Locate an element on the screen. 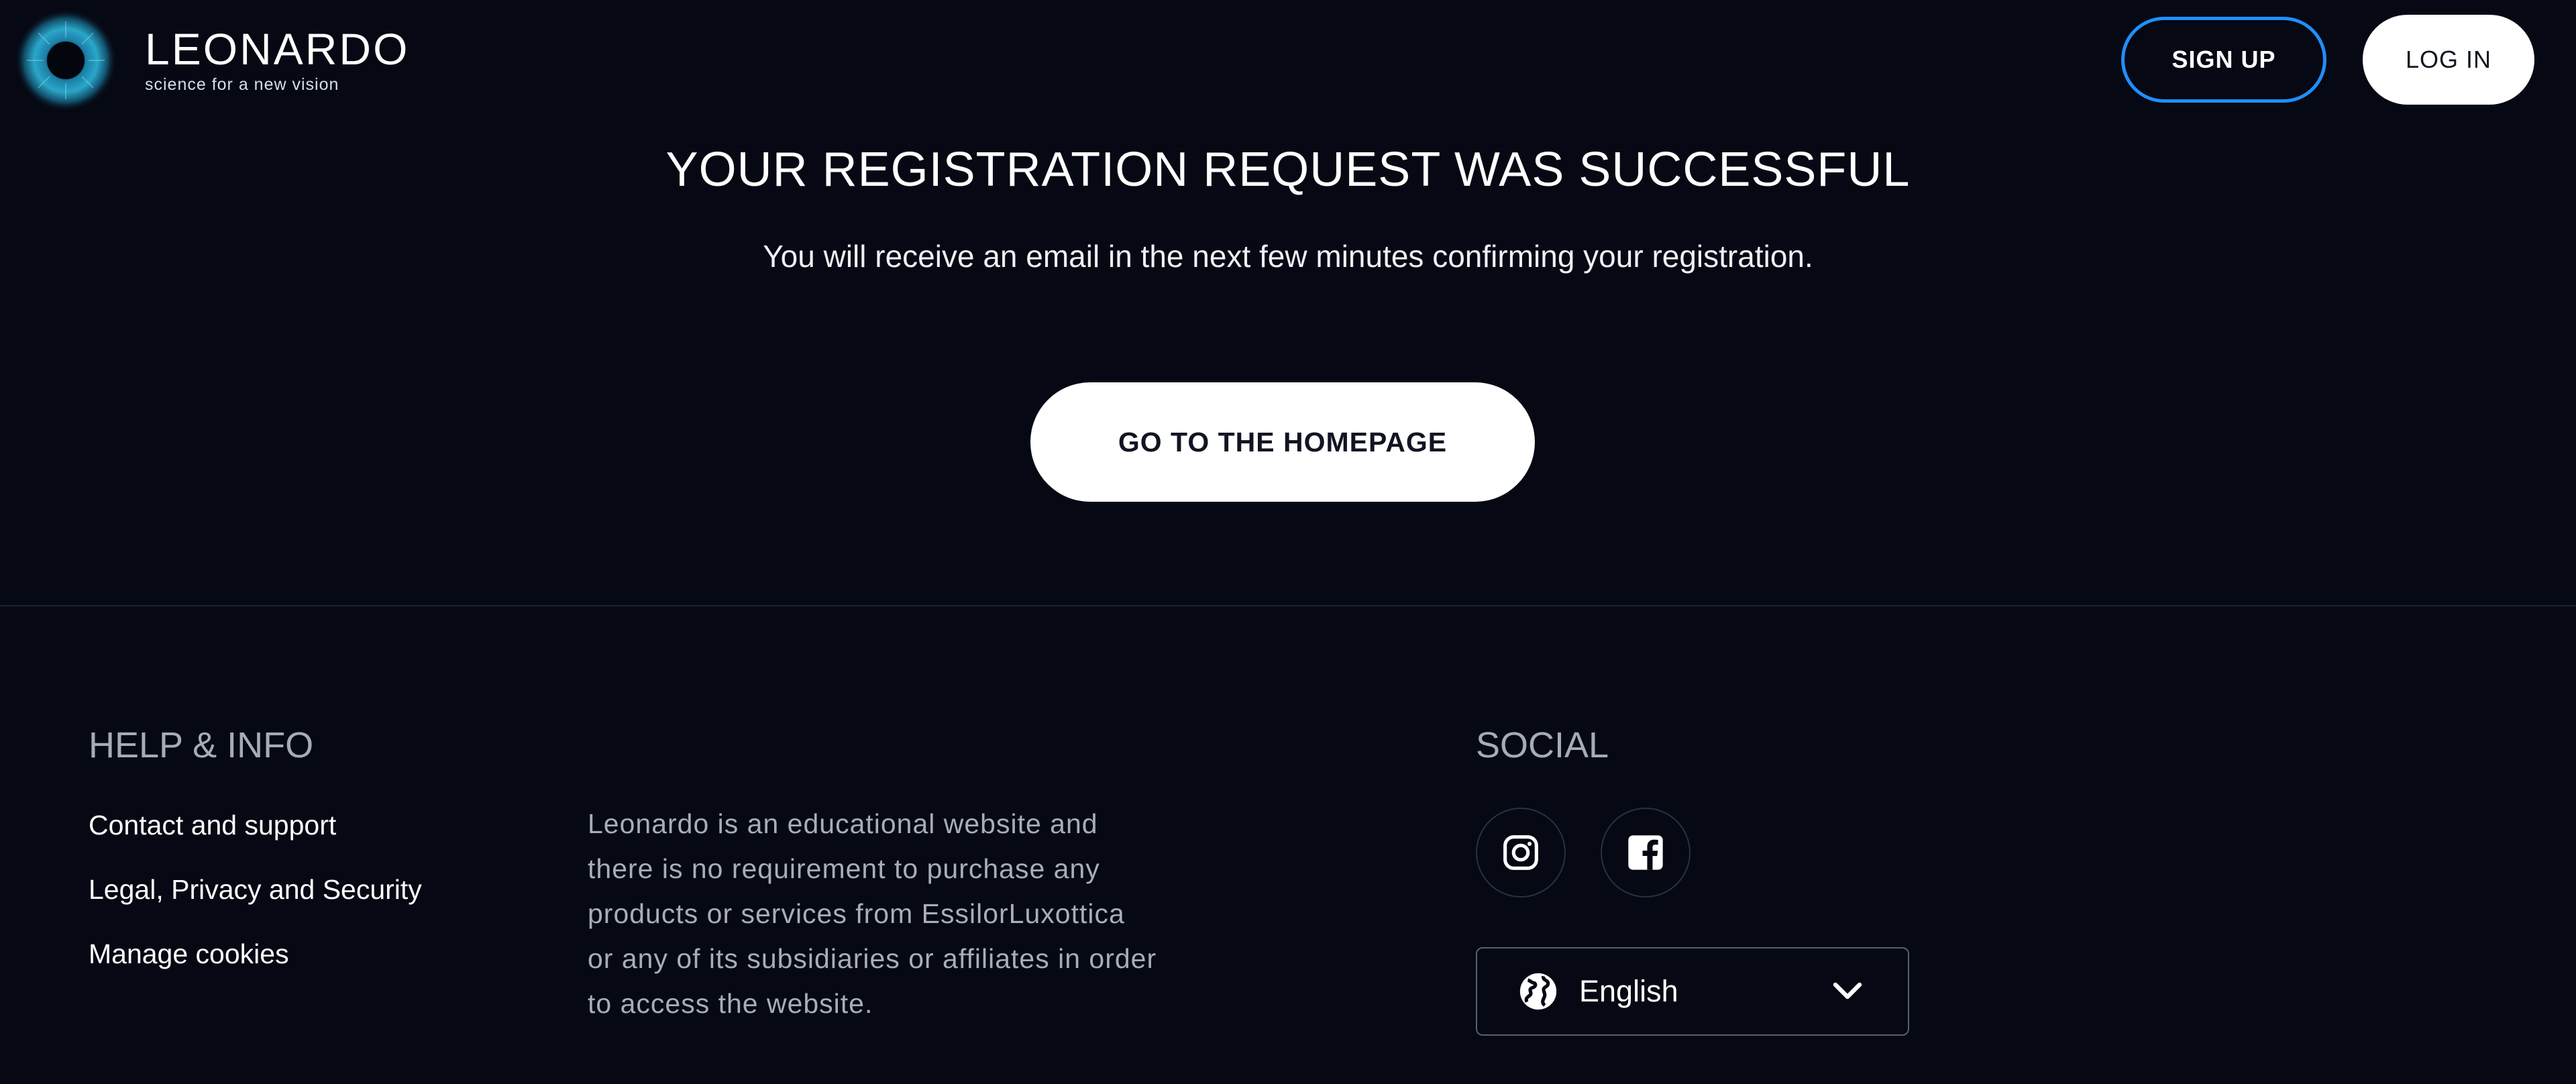  facebook-icon is located at coordinates (1645, 852).